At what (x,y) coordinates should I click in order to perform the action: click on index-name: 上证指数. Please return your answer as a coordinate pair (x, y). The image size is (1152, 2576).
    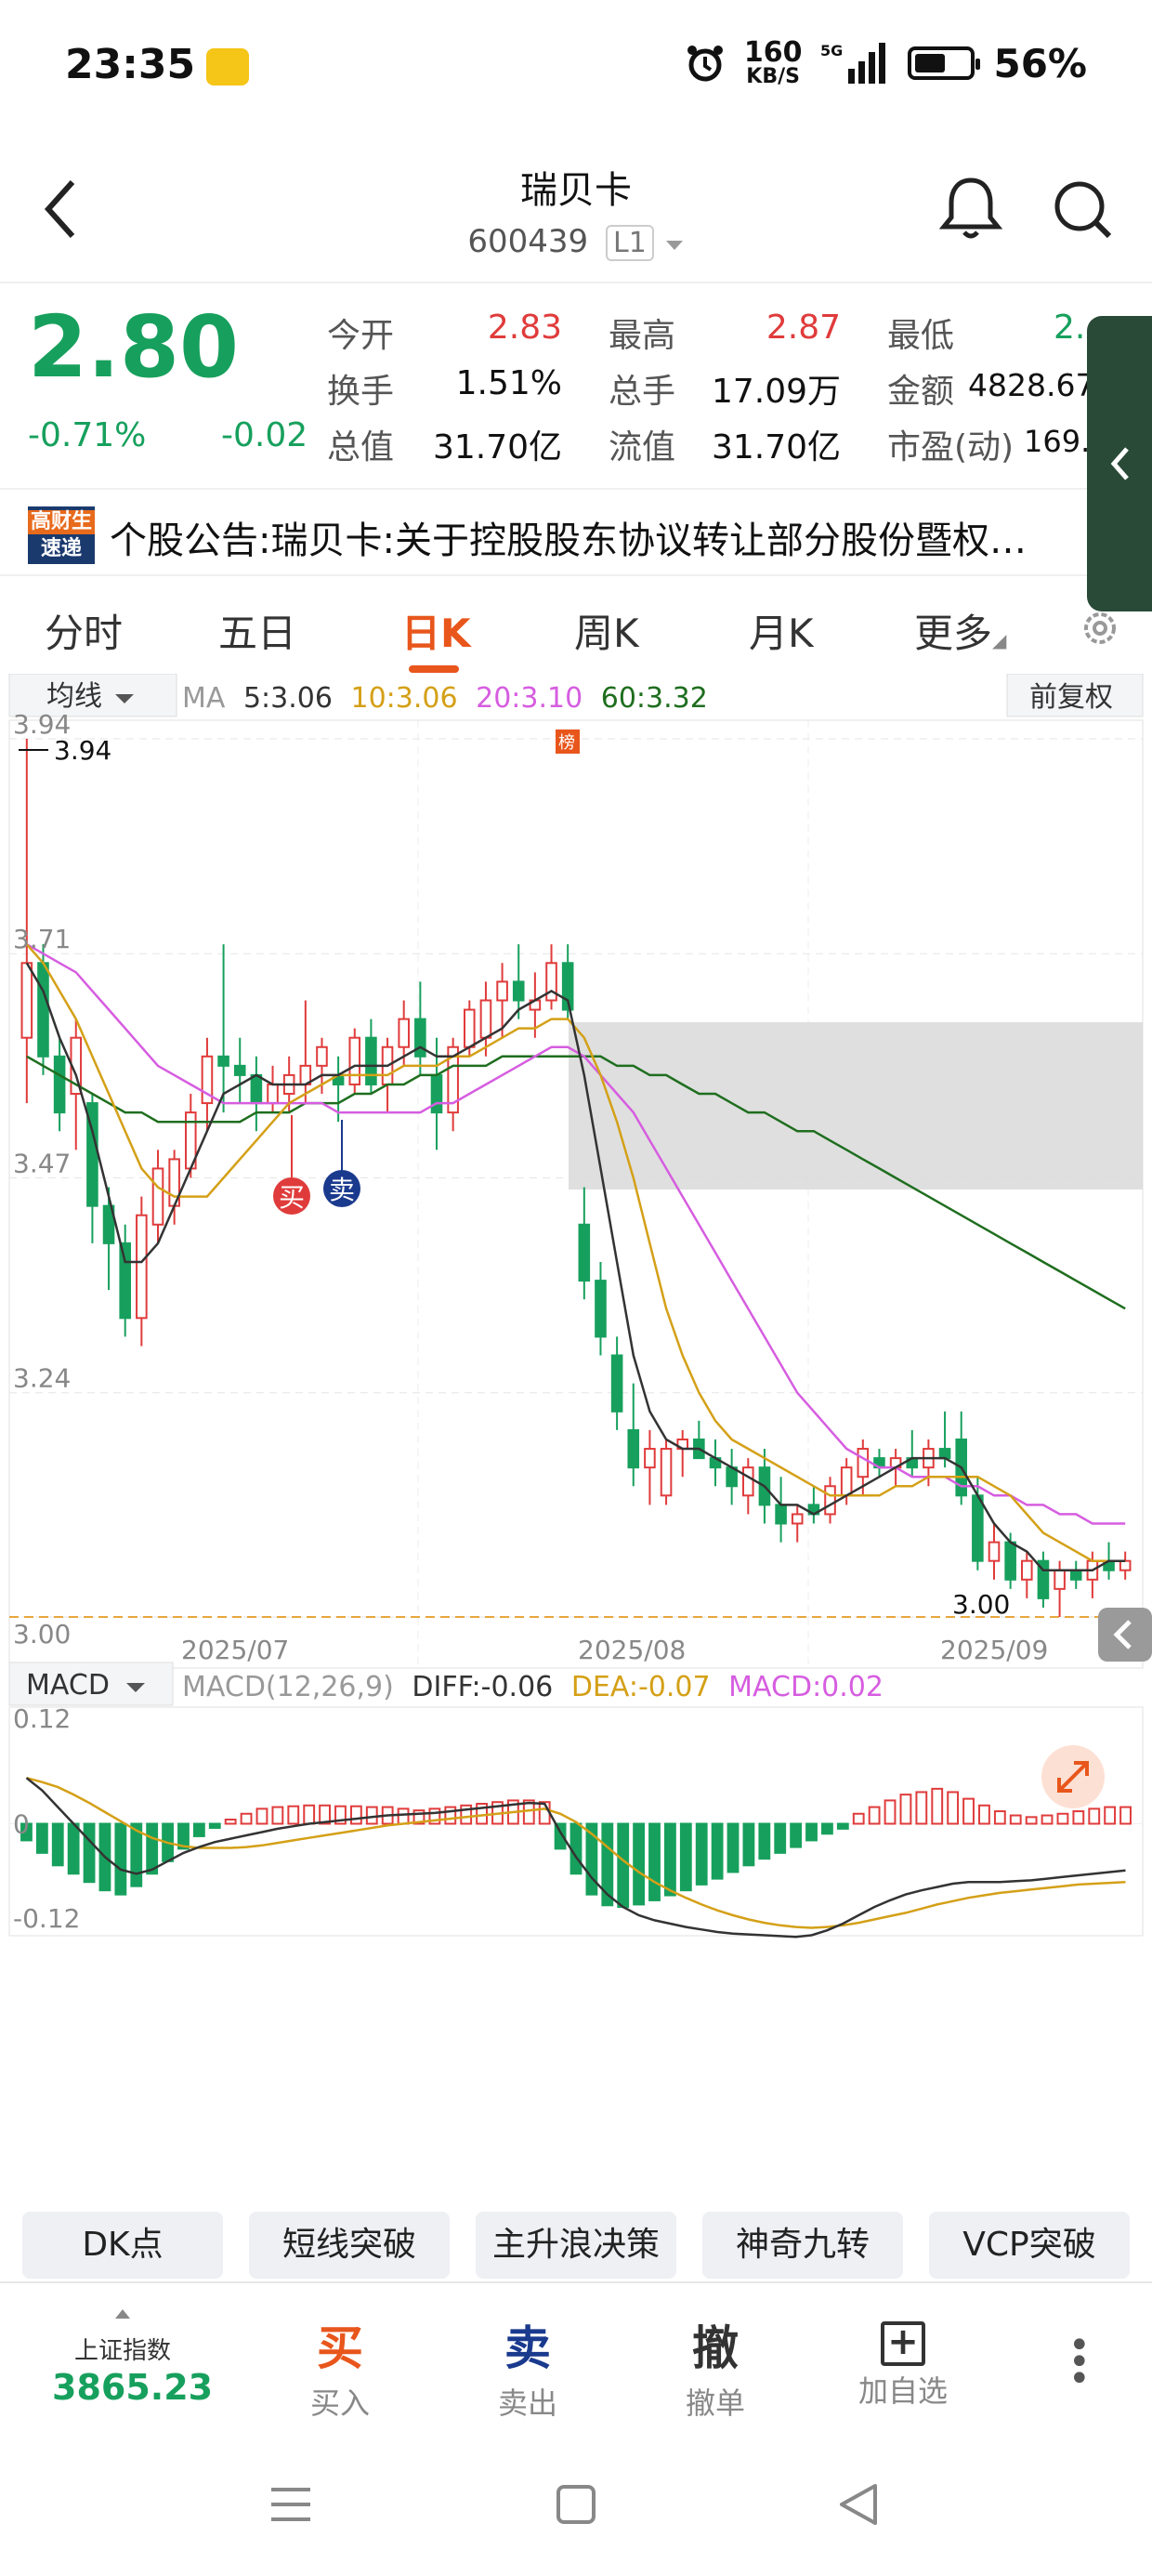
    Looking at the image, I should click on (122, 2349).